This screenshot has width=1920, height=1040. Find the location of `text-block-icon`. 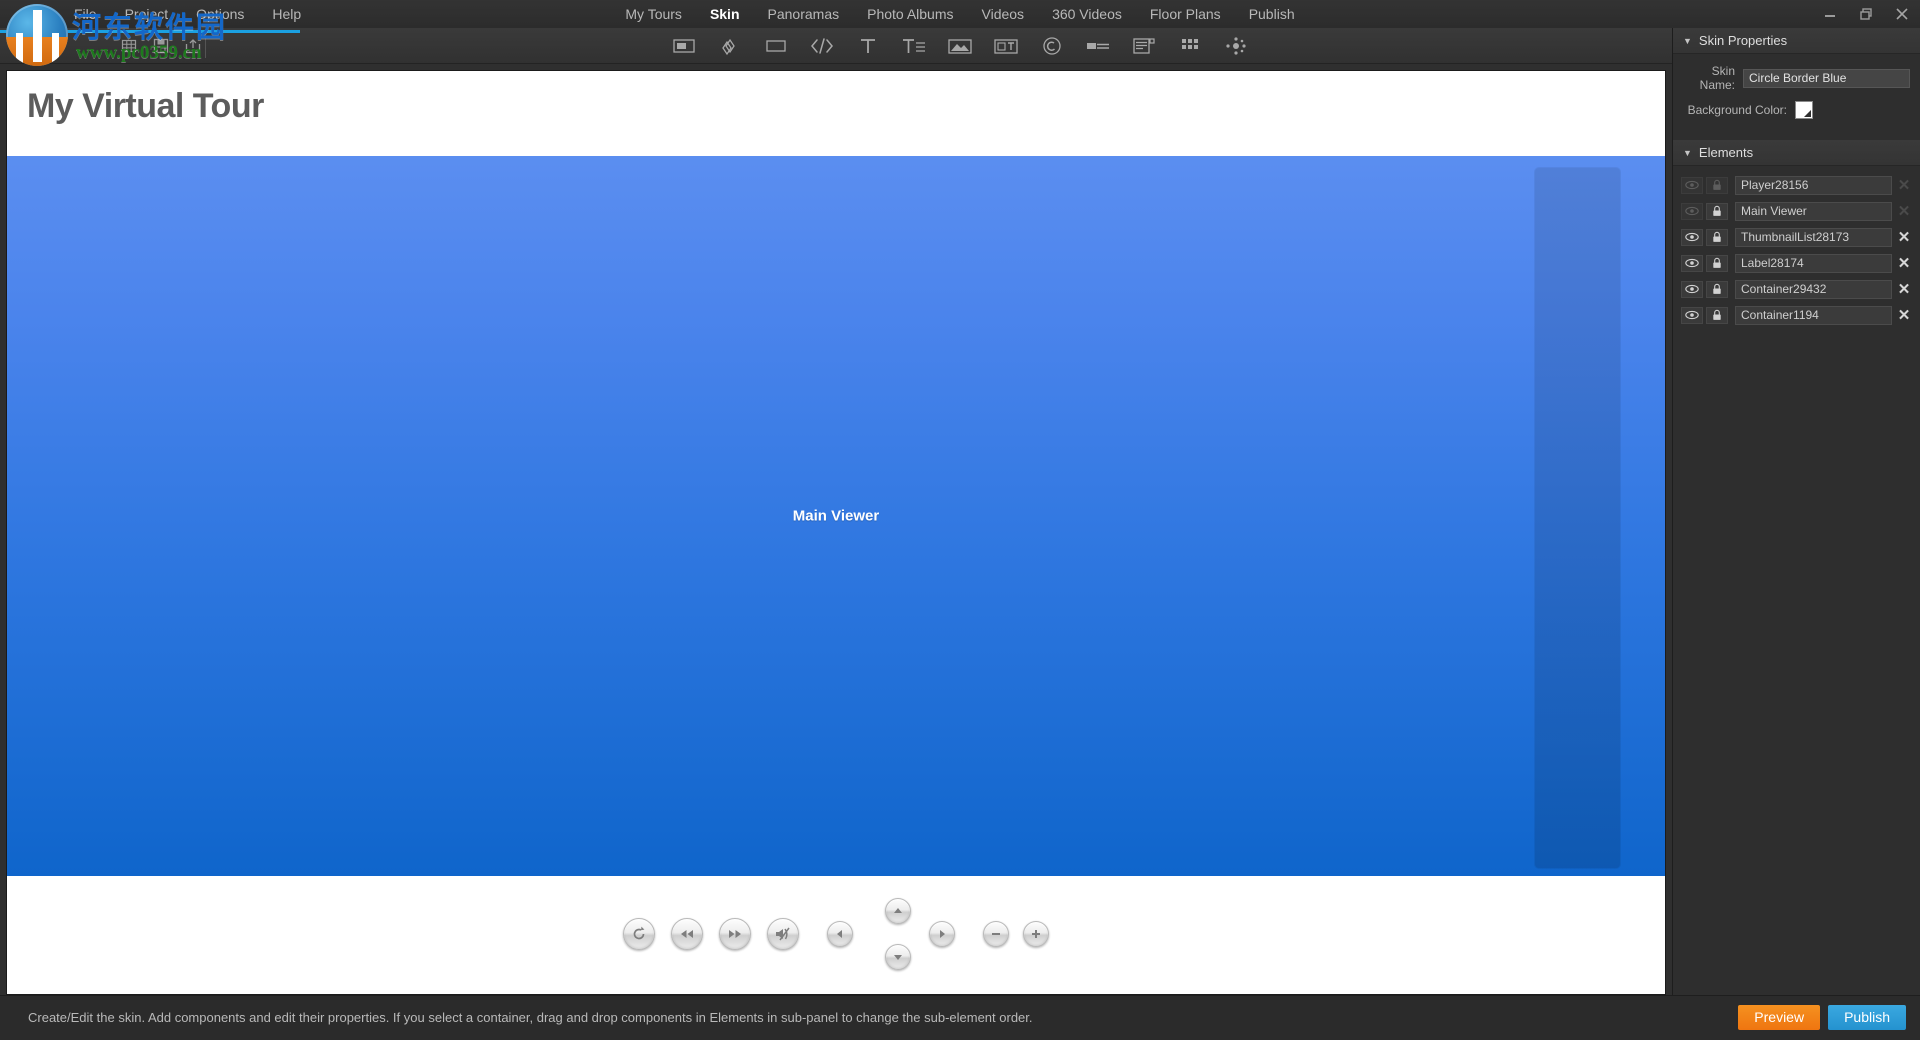

text-block-icon is located at coordinates (914, 46).